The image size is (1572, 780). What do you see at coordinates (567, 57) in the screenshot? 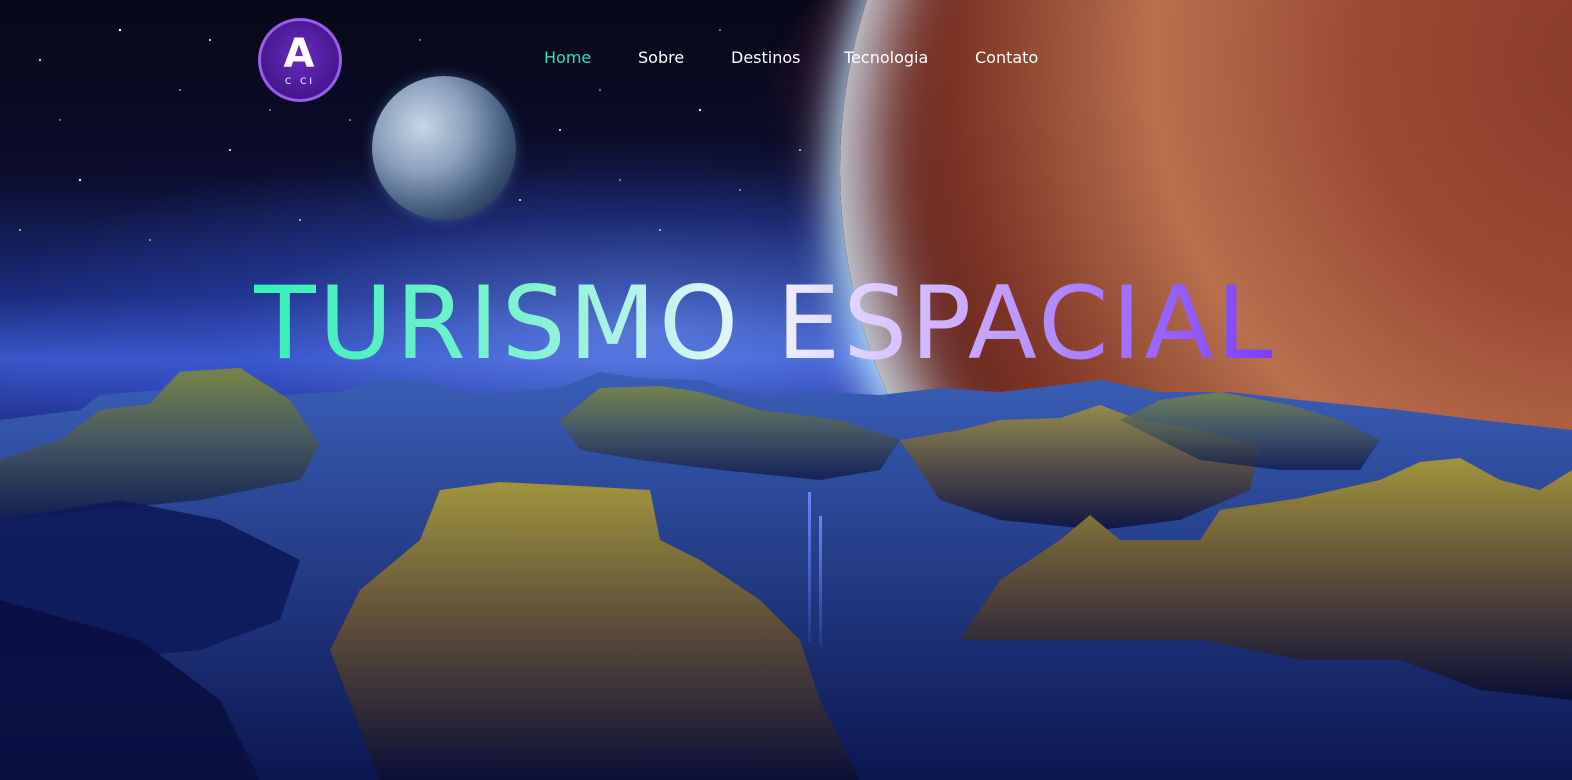
I see `nav-item-home: Home` at bounding box center [567, 57].